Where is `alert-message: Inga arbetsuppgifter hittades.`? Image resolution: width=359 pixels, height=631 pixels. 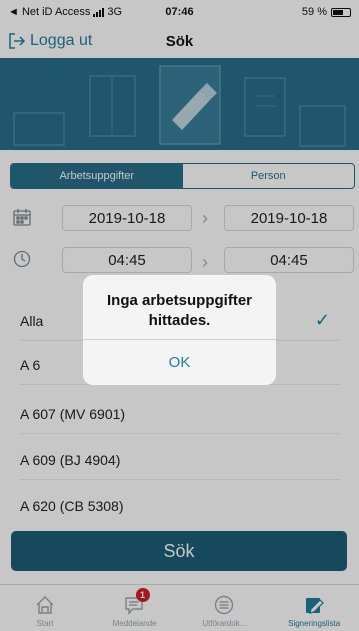 alert-message: Inga arbetsuppgifter hittades. is located at coordinates (179, 310).